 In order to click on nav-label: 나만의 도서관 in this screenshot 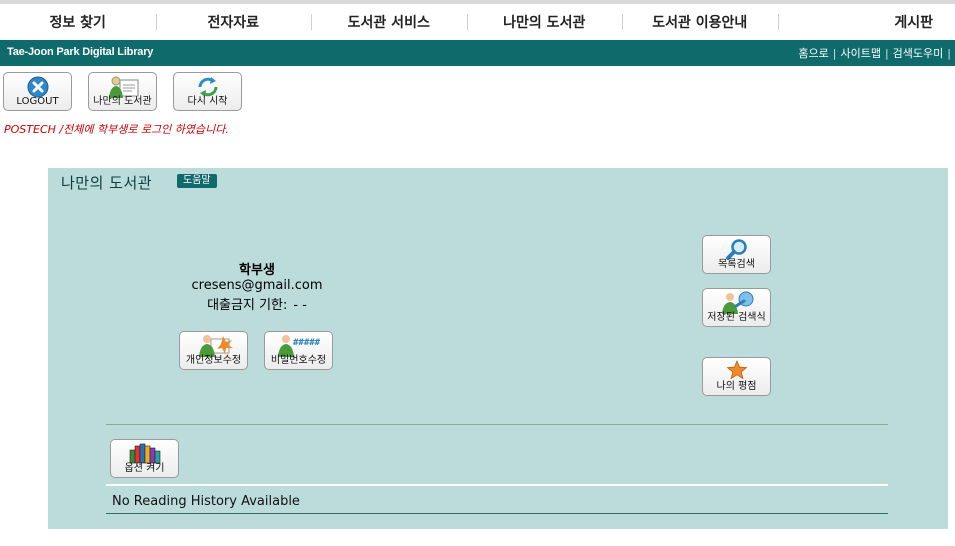, I will do `click(544, 23)`.